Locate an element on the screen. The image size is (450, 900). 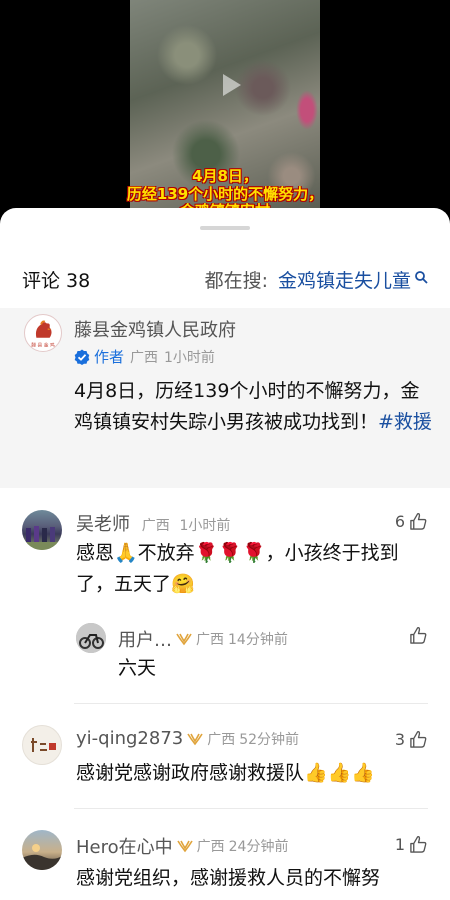
reply-text: 六天 is located at coordinates (137, 668).